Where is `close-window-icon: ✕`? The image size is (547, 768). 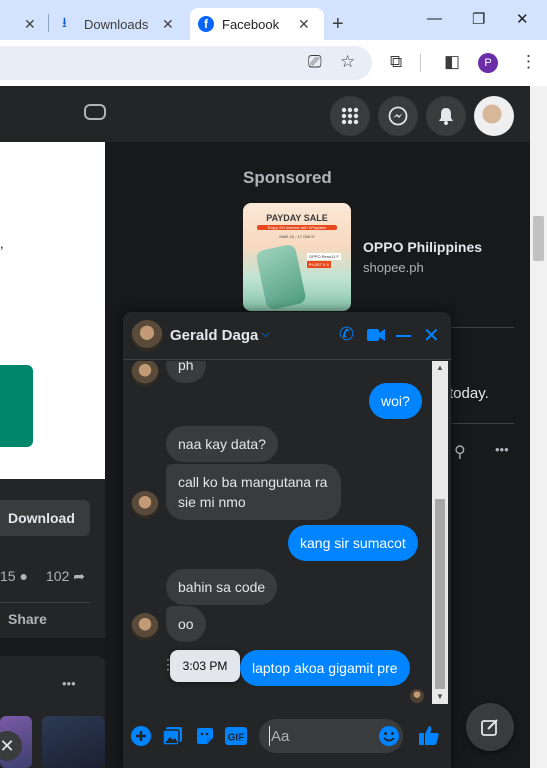 close-window-icon: ✕ is located at coordinates (522, 19).